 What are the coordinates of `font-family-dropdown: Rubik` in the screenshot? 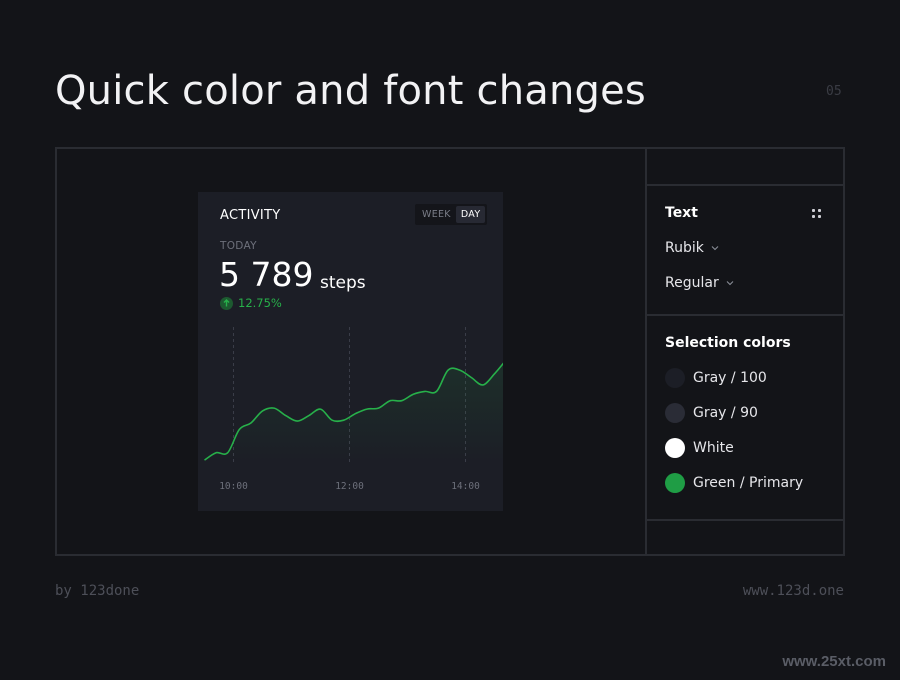 It's located at (692, 248).